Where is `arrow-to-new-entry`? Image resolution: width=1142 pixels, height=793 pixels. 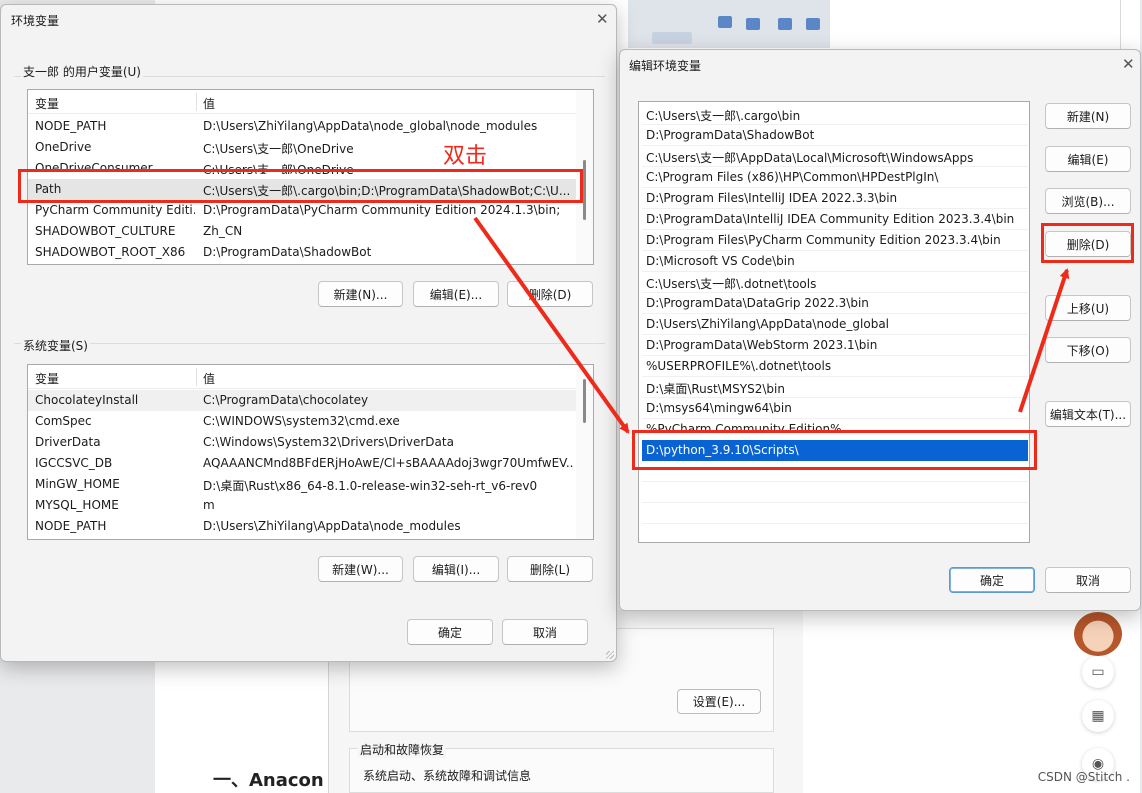 arrow-to-new-entry is located at coordinates (551, 325).